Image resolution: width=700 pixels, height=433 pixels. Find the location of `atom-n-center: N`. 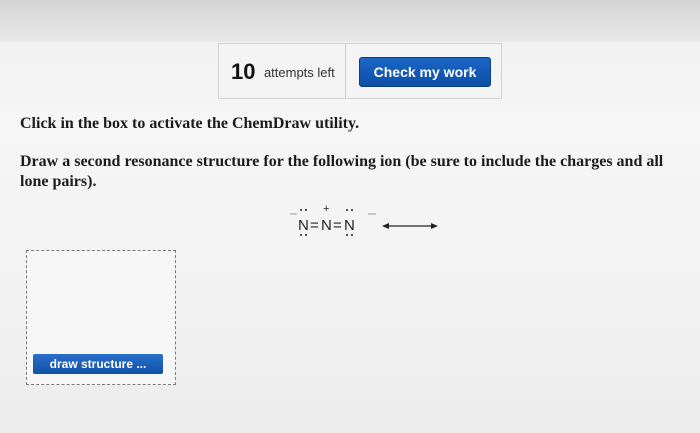

atom-n-center: N is located at coordinates (326, 225).